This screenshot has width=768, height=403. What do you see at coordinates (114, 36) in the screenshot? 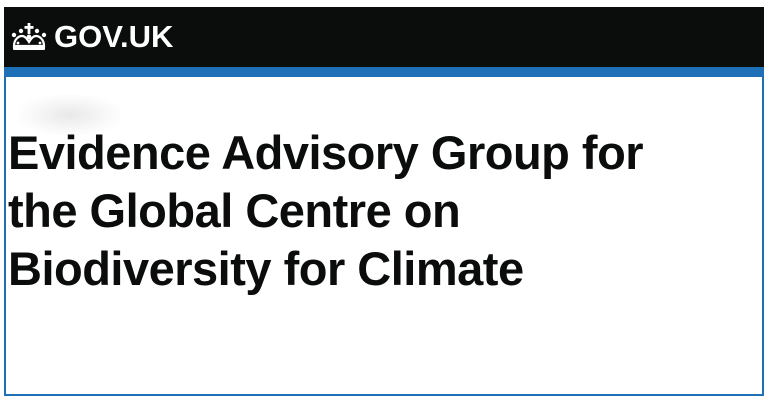
I see `logo-text: GOV.UK` at bounding box center [114, 36].